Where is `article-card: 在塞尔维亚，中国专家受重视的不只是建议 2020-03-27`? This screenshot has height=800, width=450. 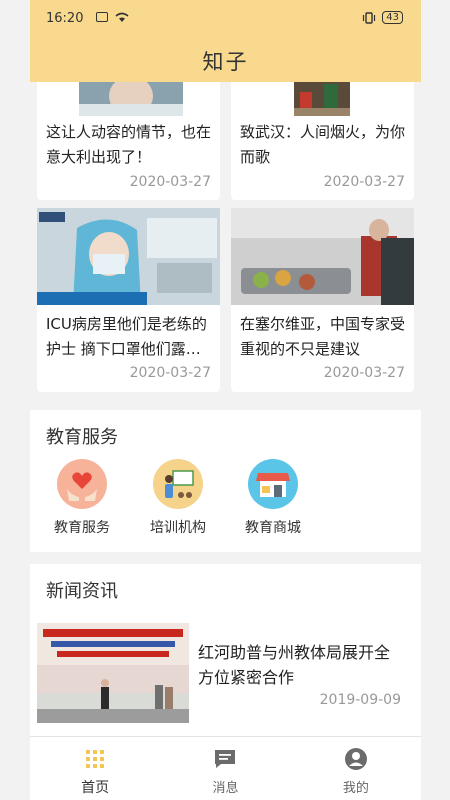 article-card: 在塞尔维亚，中国专家受重视的不只是建议 2020-03-27 is located at coordinates (322, 300).